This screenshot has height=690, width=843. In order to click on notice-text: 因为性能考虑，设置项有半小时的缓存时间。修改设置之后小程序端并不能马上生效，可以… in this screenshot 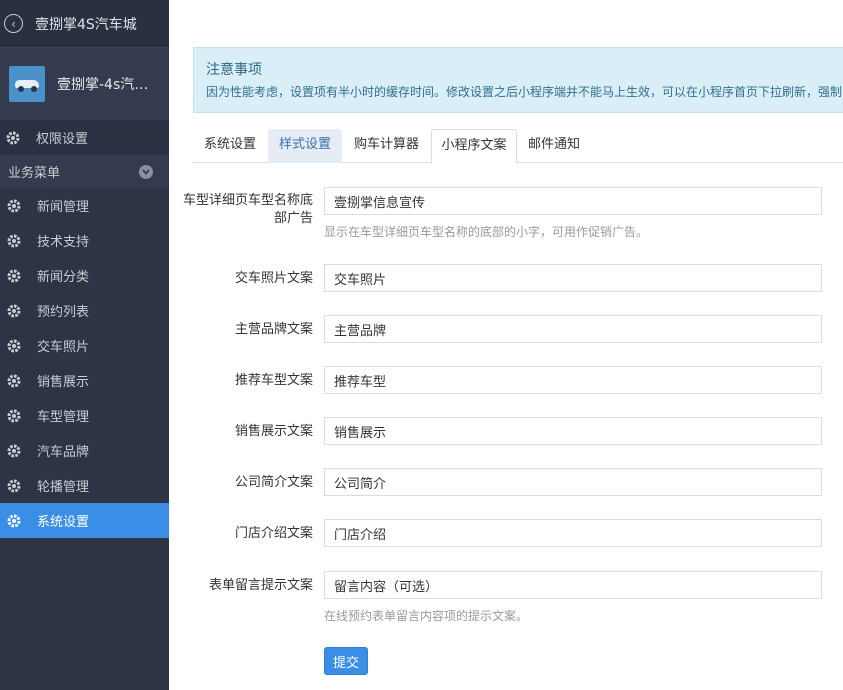, I will do `click(524, 92)`.